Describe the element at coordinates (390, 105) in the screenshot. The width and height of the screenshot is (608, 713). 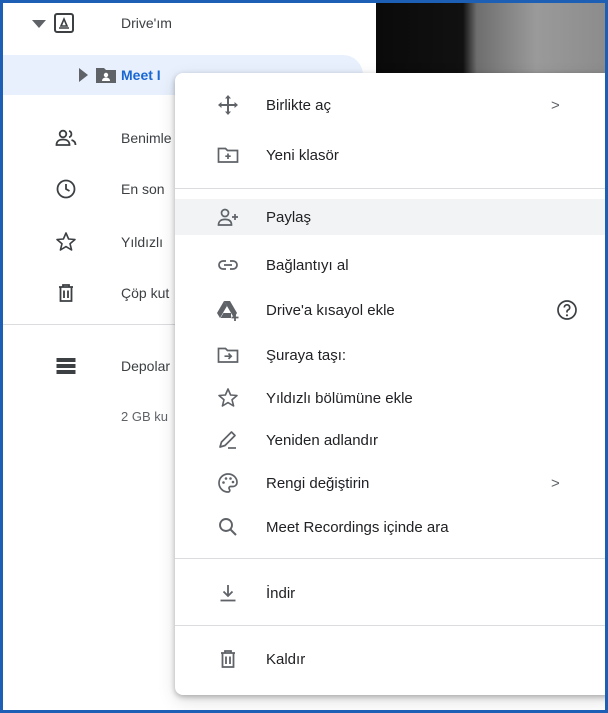
I see `menu-item-open-with: Birlikte aç >` at that location.